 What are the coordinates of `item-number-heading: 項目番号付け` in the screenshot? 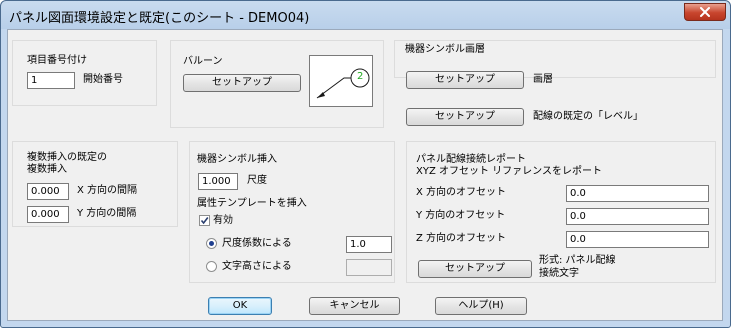 It's located at (57, 60).